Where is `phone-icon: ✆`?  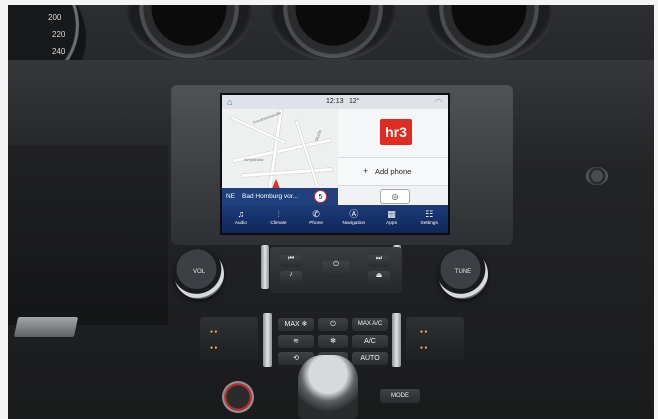
phone-icon: ✆ is located at coordinates (316, 214).